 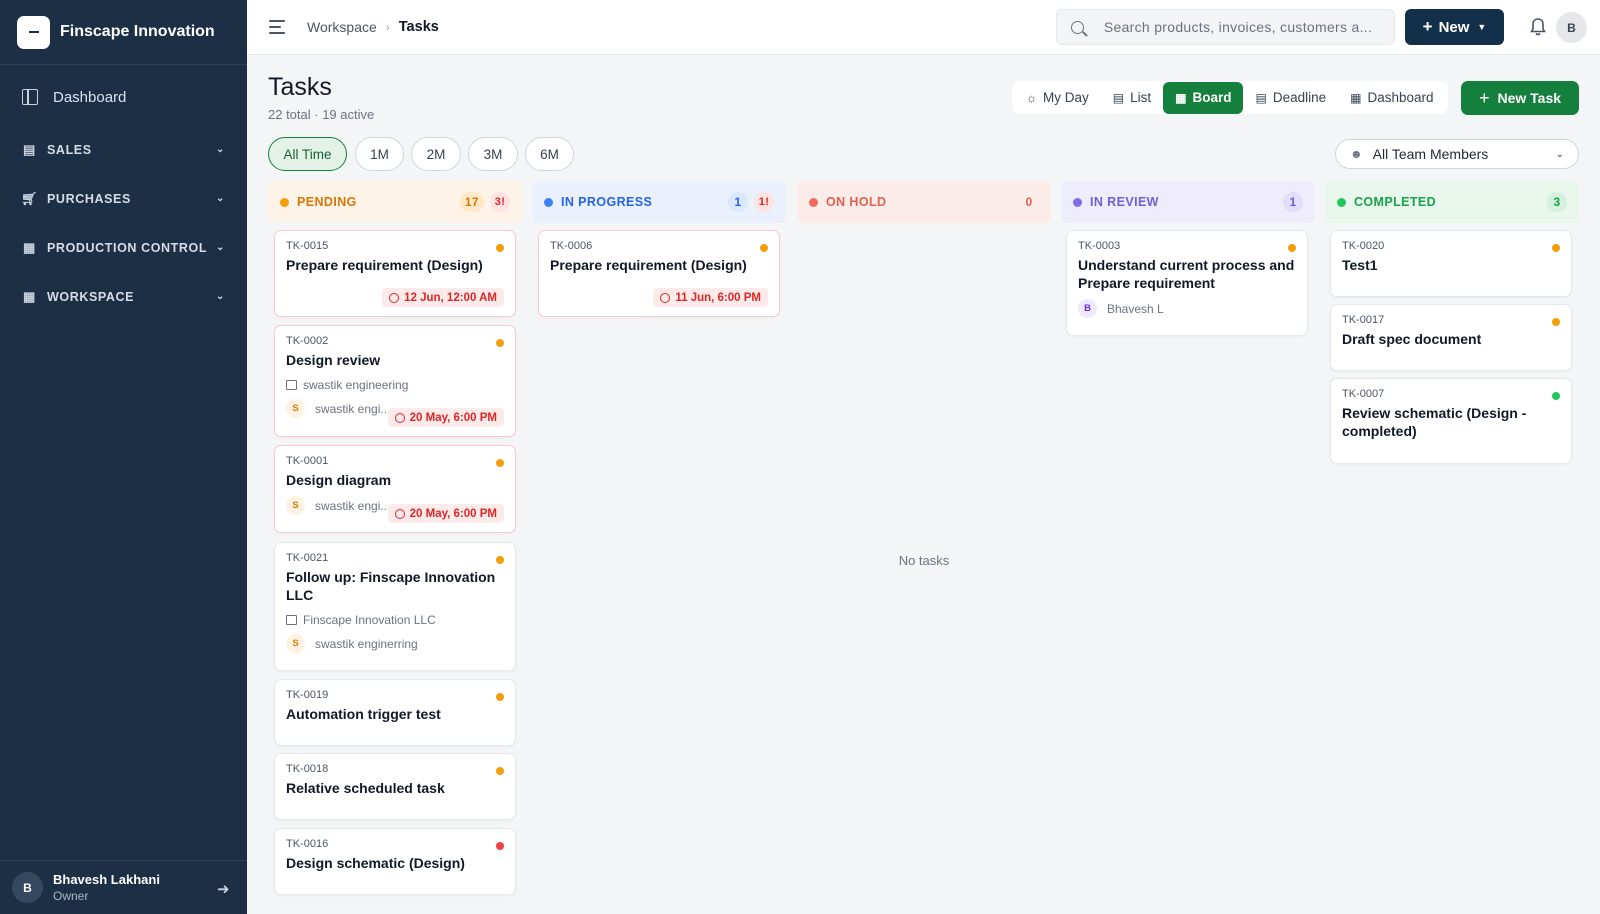 What do you see at coordinates (1538, 27) in the screenshot?
I see `bell-icon` at bounding box center [1538, 27].